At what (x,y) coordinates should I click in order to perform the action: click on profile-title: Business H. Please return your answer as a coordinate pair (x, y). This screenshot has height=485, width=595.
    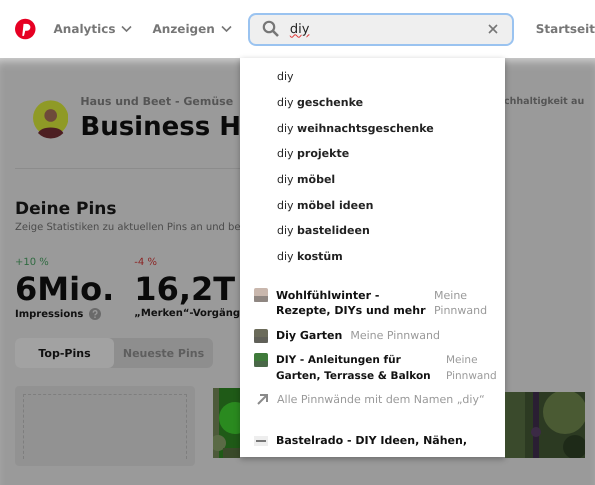
    Looking at the image, I should click on (160, 127).